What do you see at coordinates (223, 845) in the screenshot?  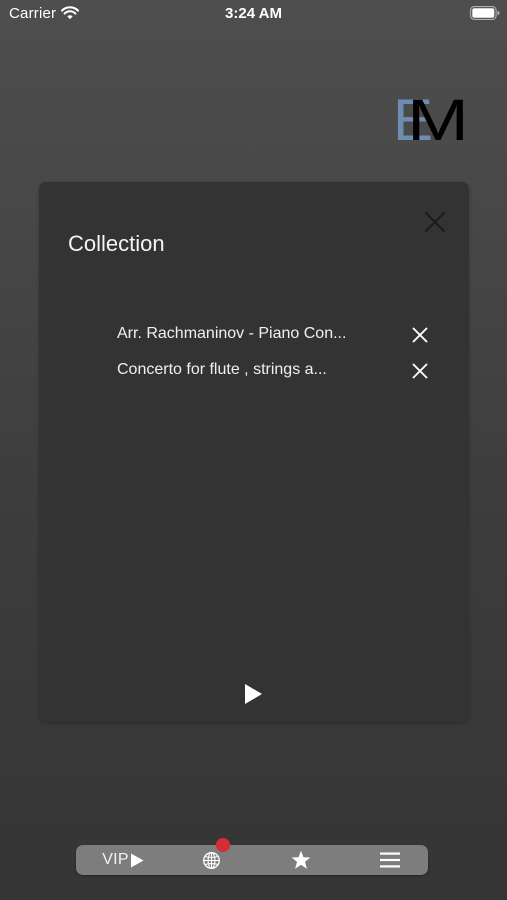 I see `notification-badge` at bounding box center [223, 845].